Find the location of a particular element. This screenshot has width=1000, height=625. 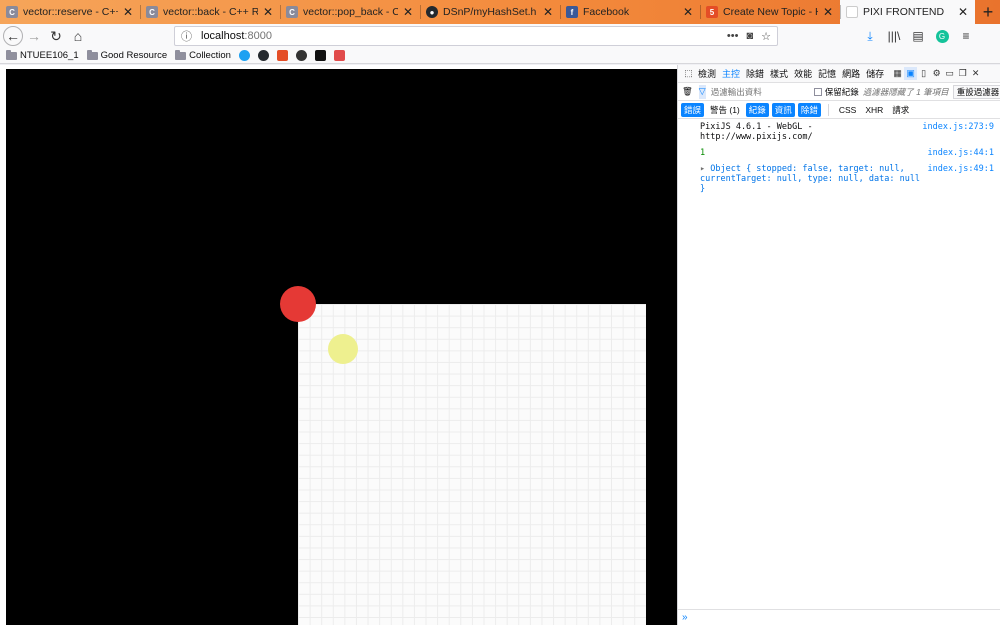

red-ball is located at coordinates (298, 304).